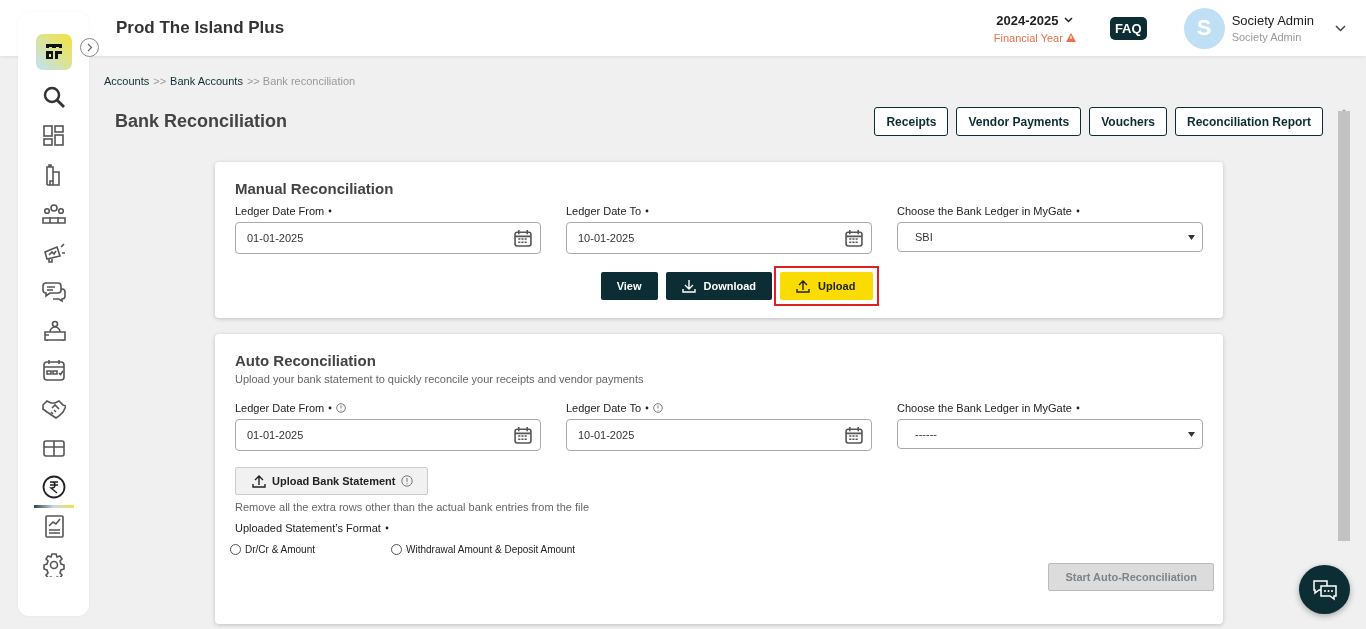 The height and width of the screenshot is (629, 1366). What do you see at coordinates (308, 528) in the screenshot?
I see `field-label: Uploaded Statement’s Format` at bounding box center [308, 528].